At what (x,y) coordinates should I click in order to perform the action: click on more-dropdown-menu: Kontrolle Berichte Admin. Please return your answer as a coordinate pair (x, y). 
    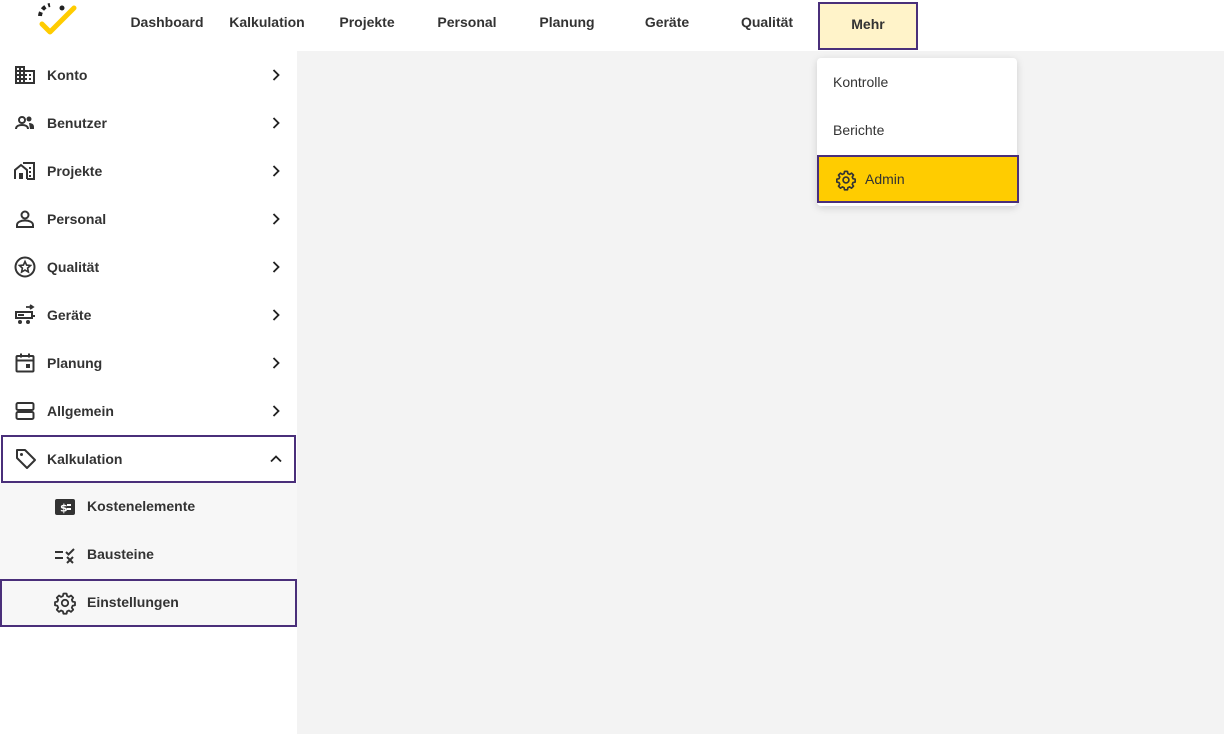
    Looking at the image, I should click on (918, 132).